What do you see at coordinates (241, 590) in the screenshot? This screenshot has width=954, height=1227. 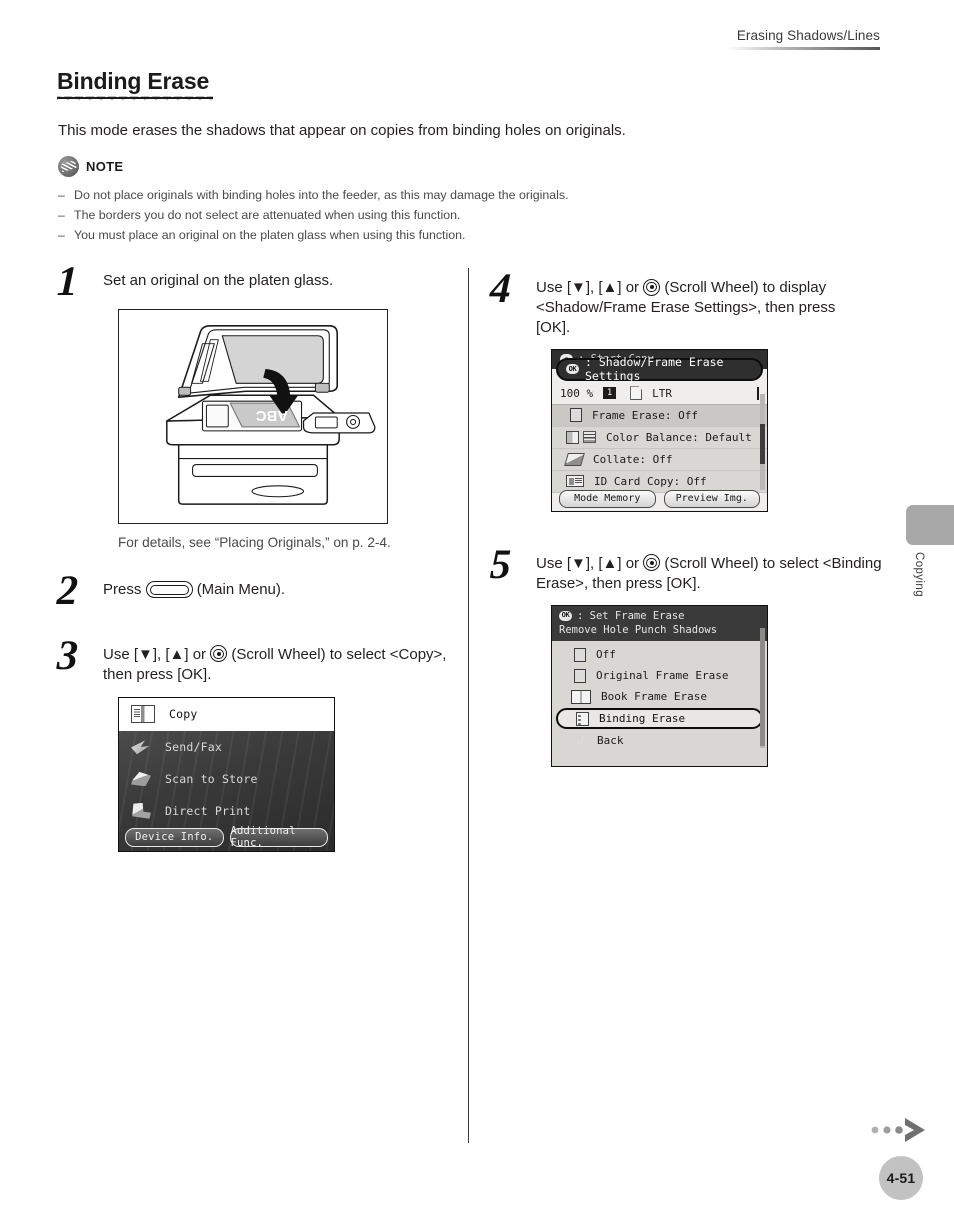 I see `step-2-text-post: (Main Menu).` at bounding box center [241, 590].